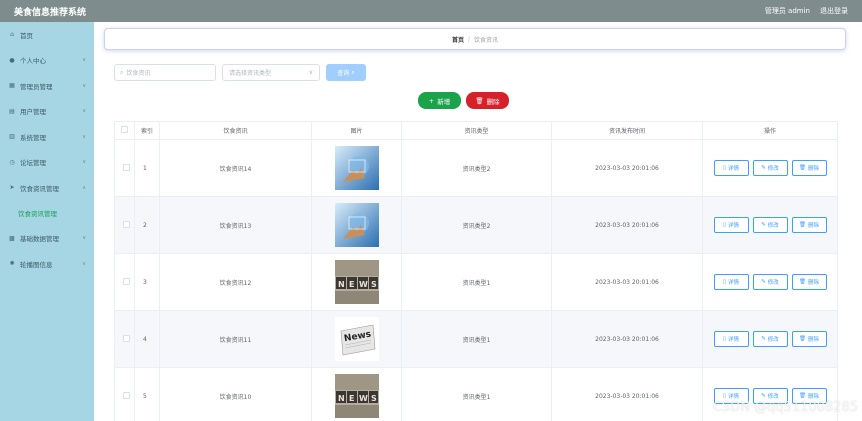 The height and width of the screenshot is (421, 862). What do you see at coordinates (12, 86) in the screenshot?
I see `admin-icon: ▦` at bounding box center [12, 86].